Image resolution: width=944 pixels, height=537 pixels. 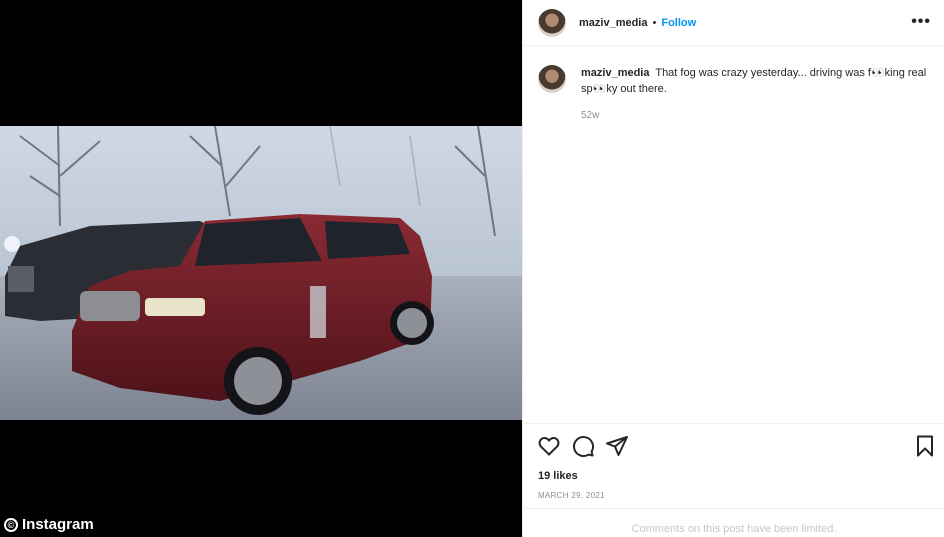 I want to click on post-date: MARCH 29, 2021, so click(x=571, y=495).